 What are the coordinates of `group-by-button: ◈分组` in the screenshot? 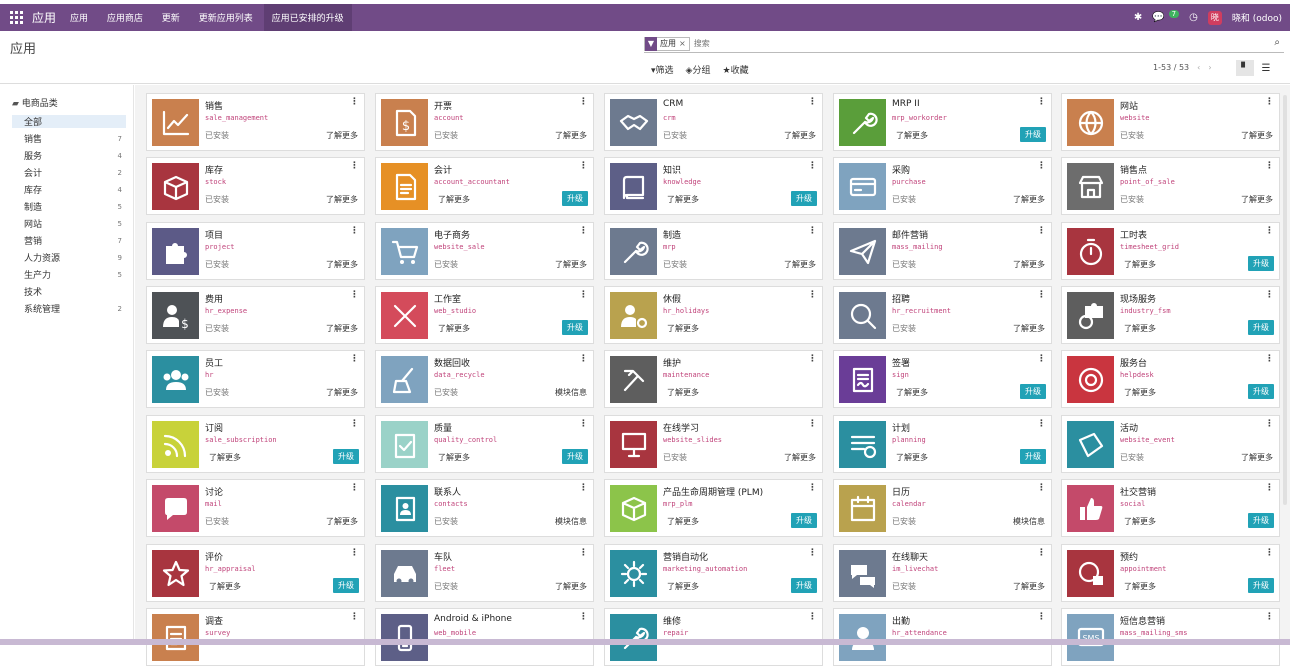 It's located at (698, 69).